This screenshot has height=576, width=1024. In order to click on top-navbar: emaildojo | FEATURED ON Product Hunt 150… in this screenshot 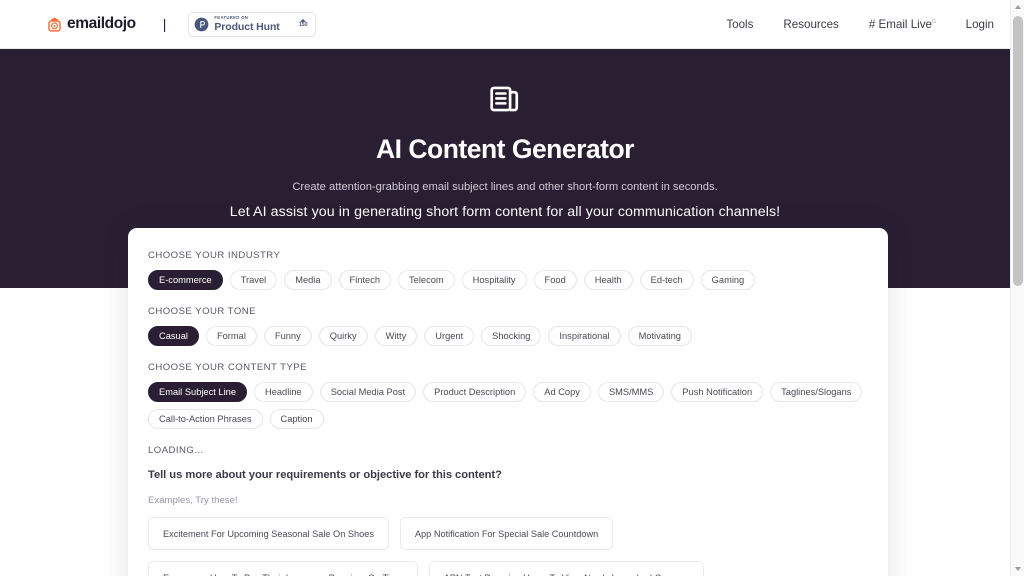, I will do `click(505, 24)`.